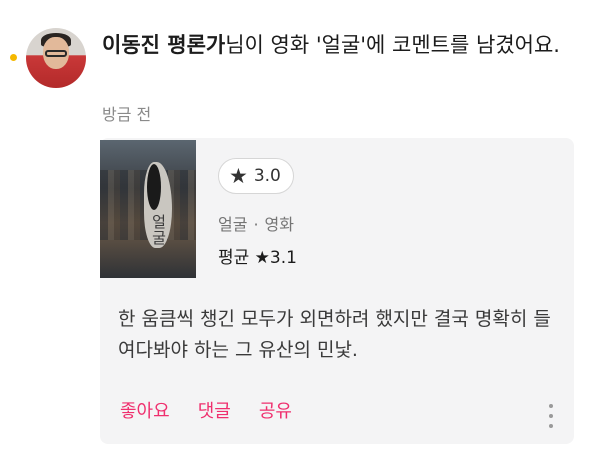 The image size is (600, 466). Describe the element at coordinates (154, 187) in the screenshot. I see `poster-face-hole` at that location.